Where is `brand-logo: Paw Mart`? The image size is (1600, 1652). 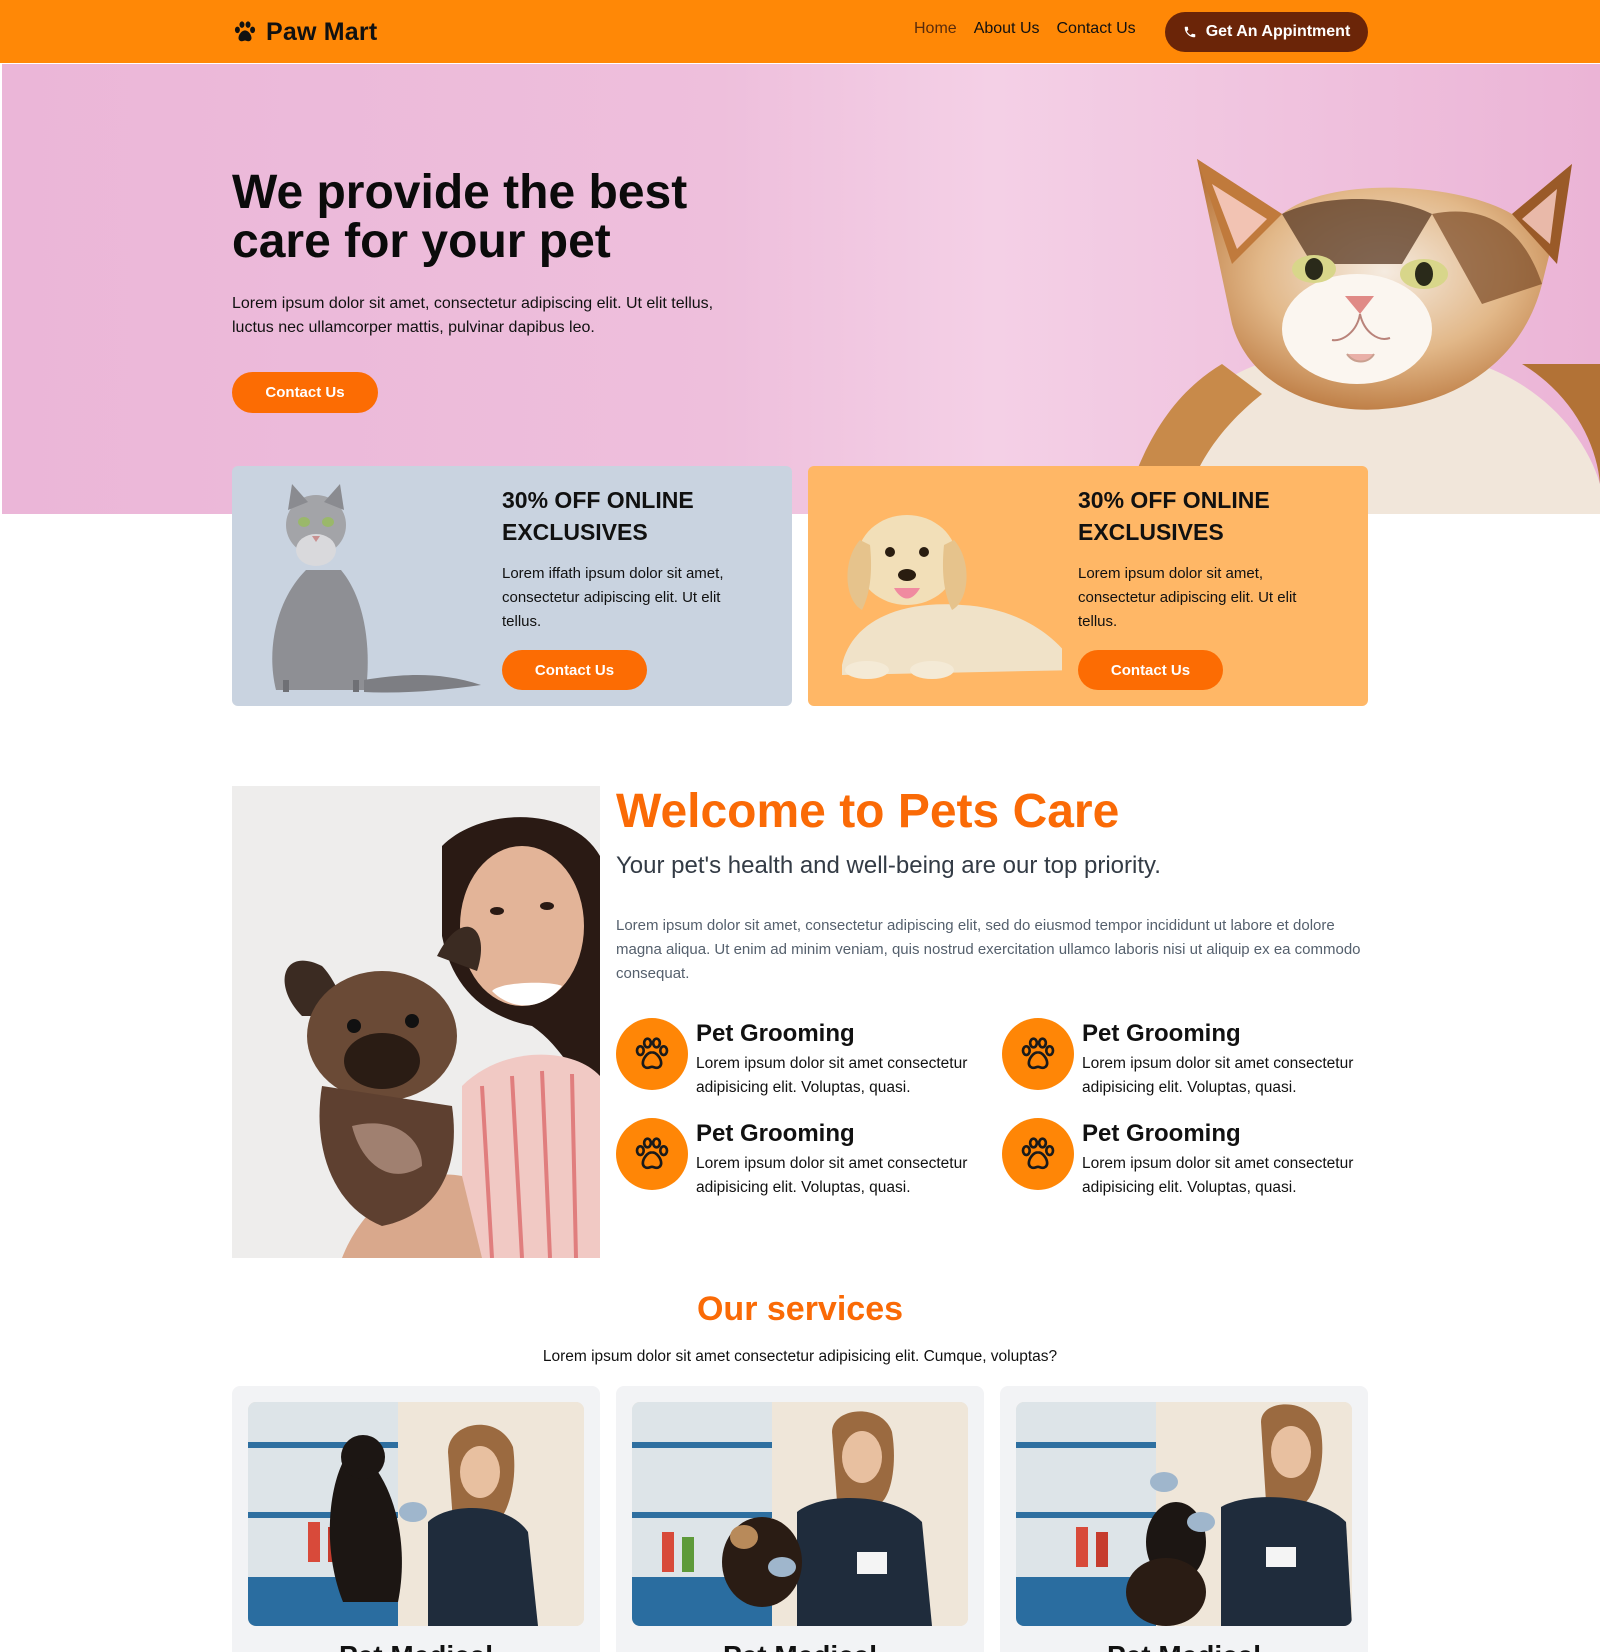
brand-logo: Paw Mart is located at coordinates (304, 32).